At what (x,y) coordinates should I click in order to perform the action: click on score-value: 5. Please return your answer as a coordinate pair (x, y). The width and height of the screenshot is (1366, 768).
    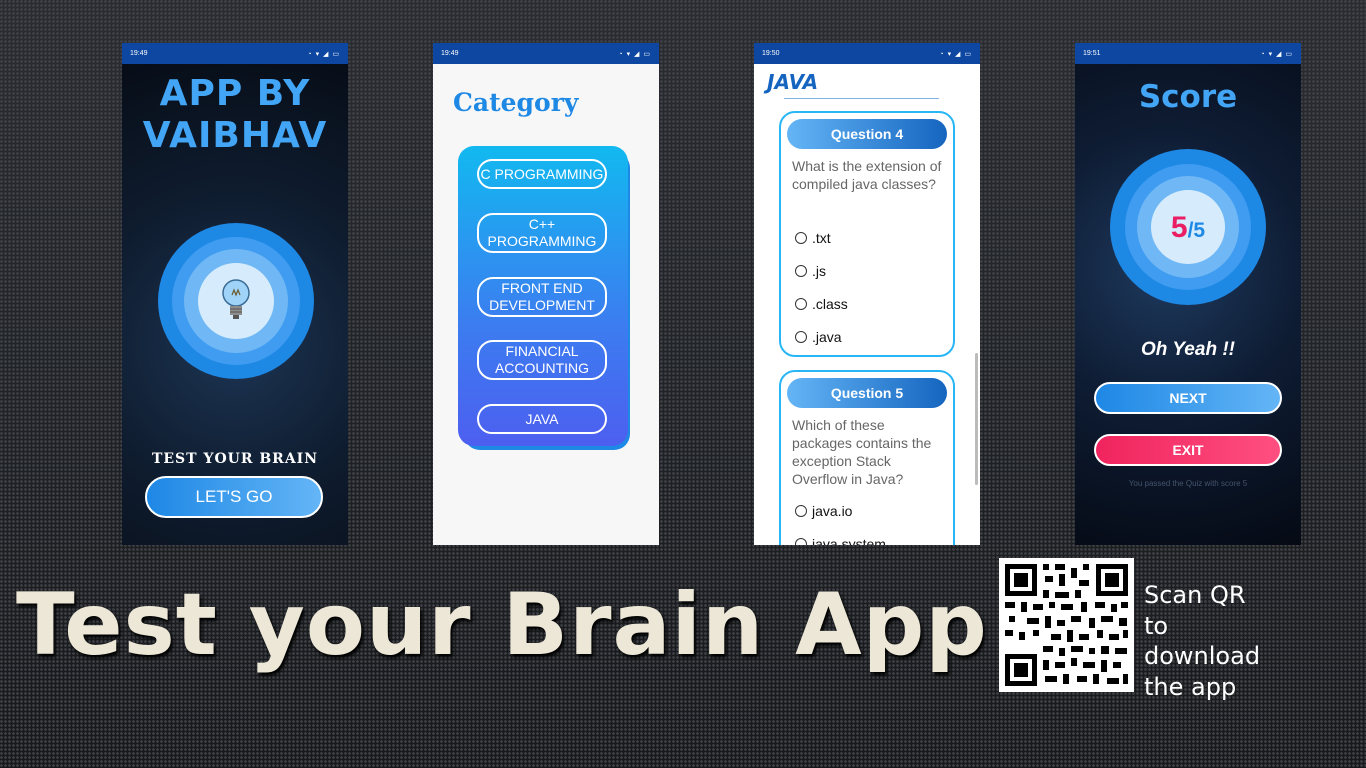
    Looking at the image, I should click on (1179, 227).